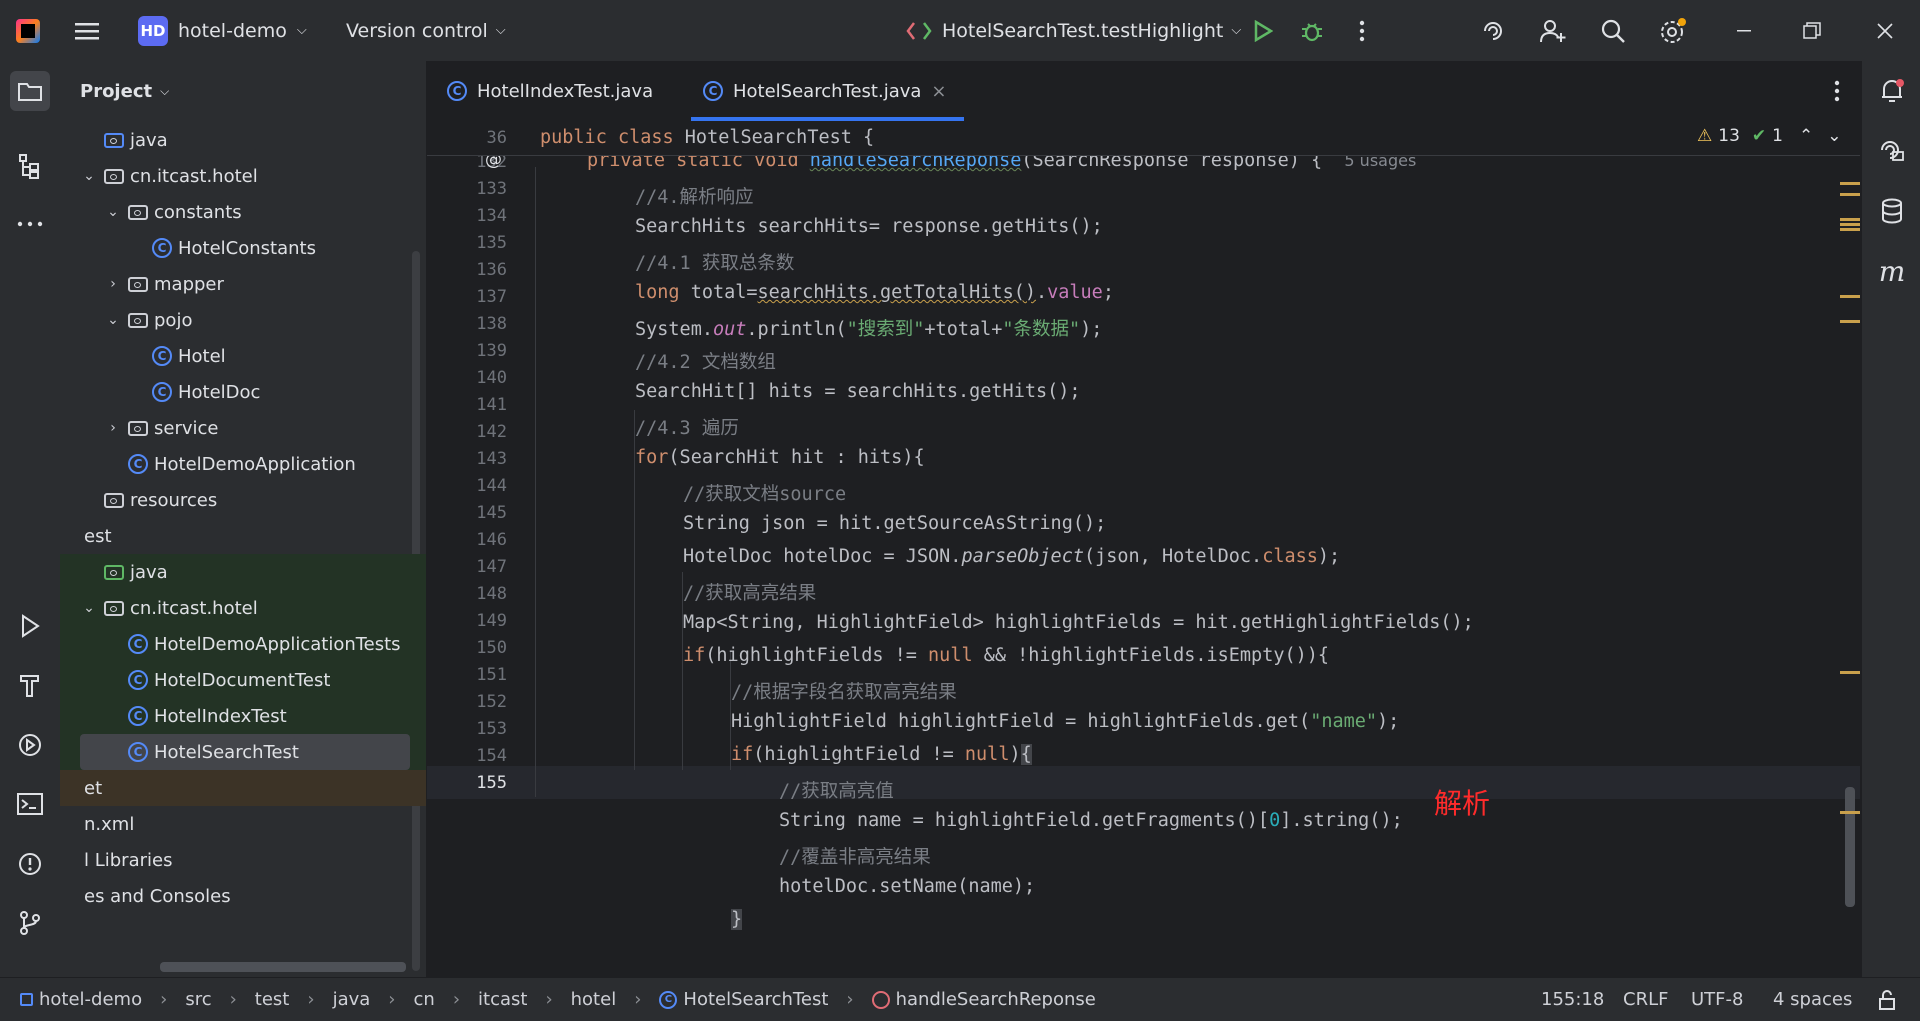  What do you see at coordinates (235, 536) in the screenshot?
I see `tree-item: est` at bounding box center [235, 536].